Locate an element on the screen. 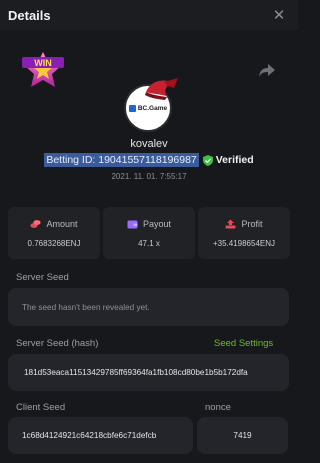 The height and width of the screenshot is (463, 320). verified-badge: Verified is located at coordinates (228, 160).